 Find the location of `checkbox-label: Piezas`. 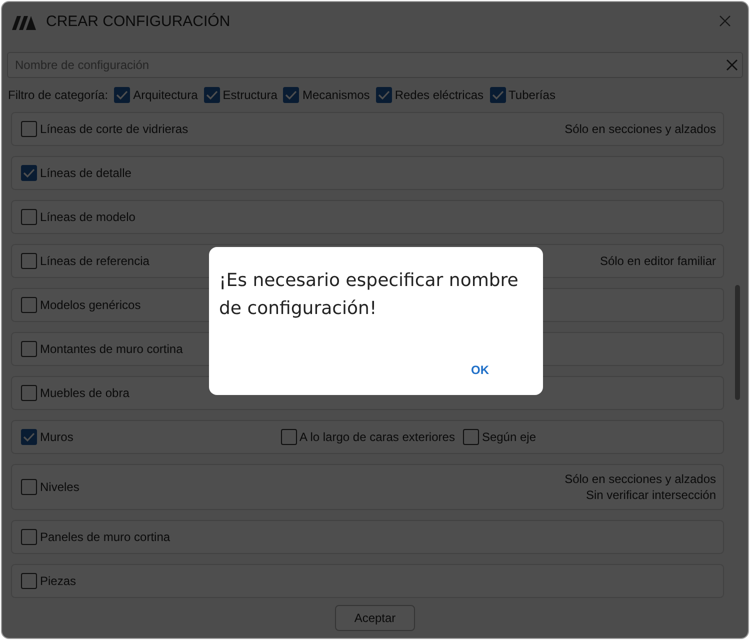

checkbox-label: Piezas is located at coordinates (58, 581).